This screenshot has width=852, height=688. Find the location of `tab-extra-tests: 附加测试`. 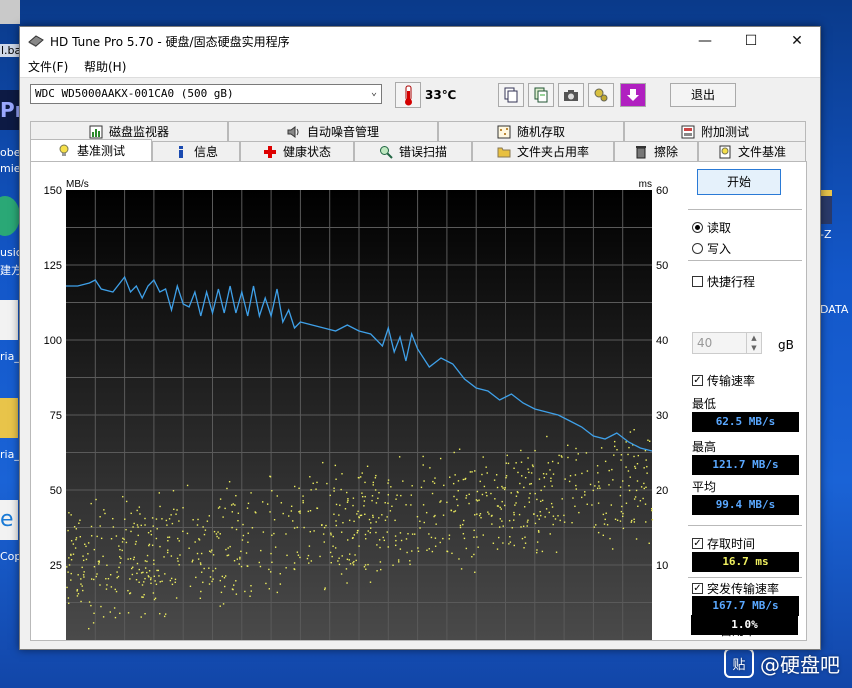

tab-extra-tests: 附加测试 is located at coordinates (715, 131).